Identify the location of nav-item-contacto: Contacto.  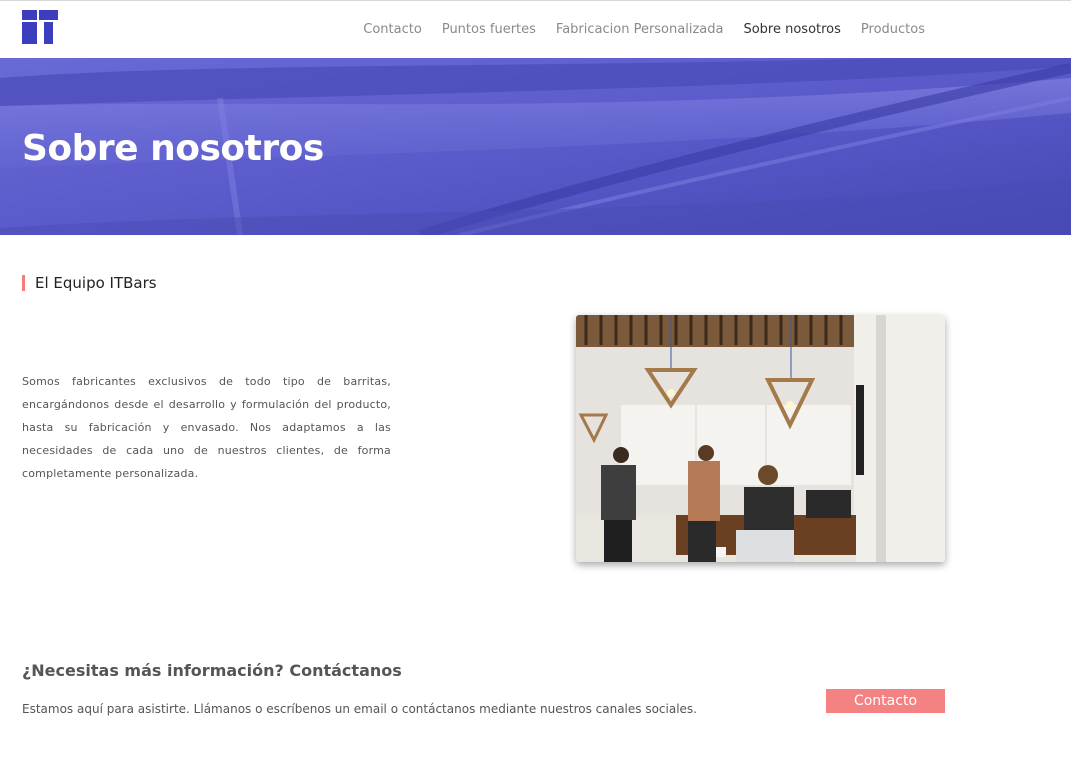
(392, 29).